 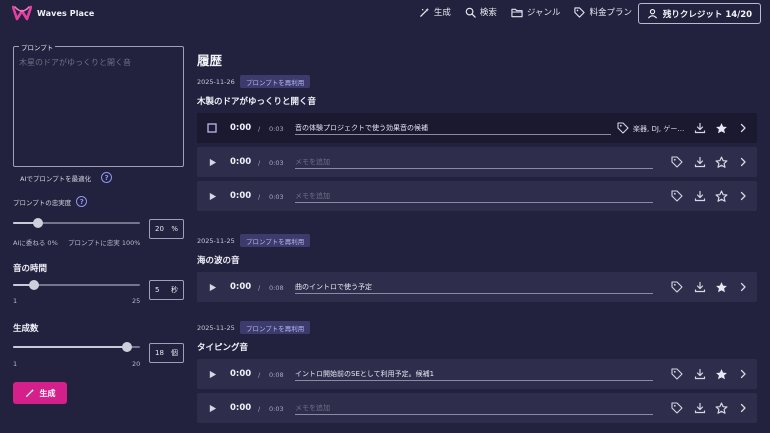 I want to click on duration-max-label: 25, so click(x=136, y=301).